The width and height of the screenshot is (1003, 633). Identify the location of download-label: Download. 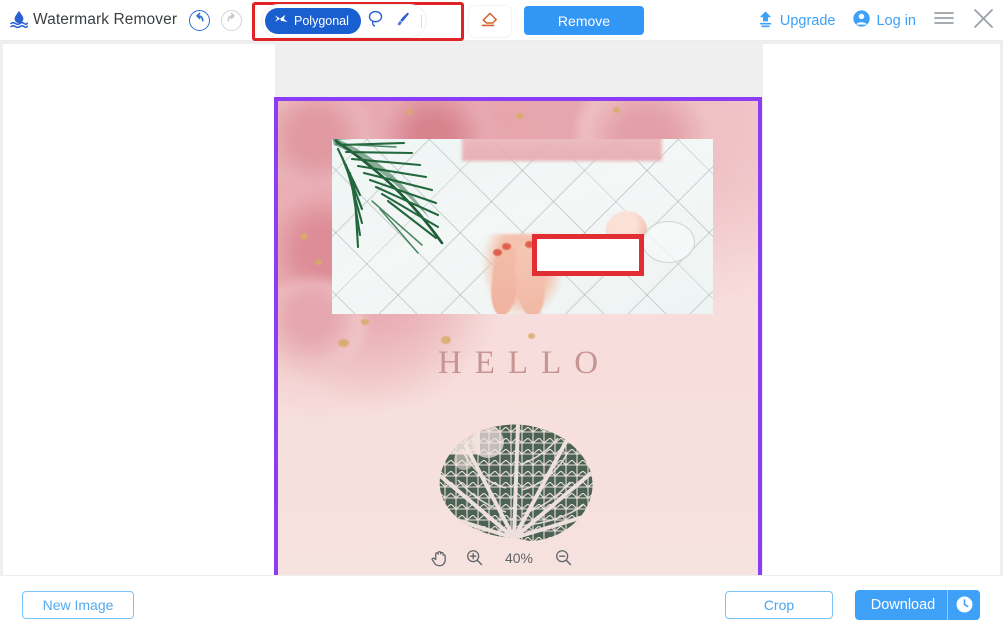
(903, 604).